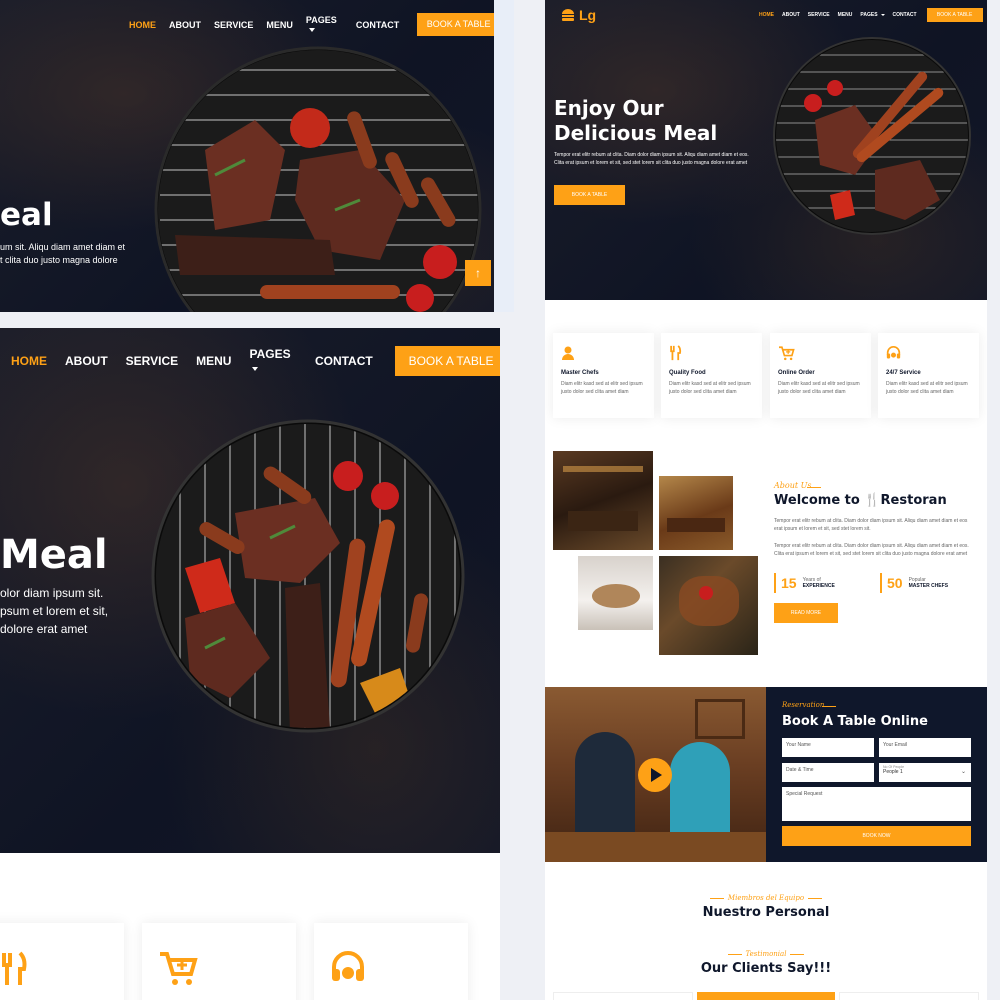  What do you see at coordinates (791, 15) in the screenshot?
I see `nav-about-mini: ABOUT` at bounding box center [791, 15].